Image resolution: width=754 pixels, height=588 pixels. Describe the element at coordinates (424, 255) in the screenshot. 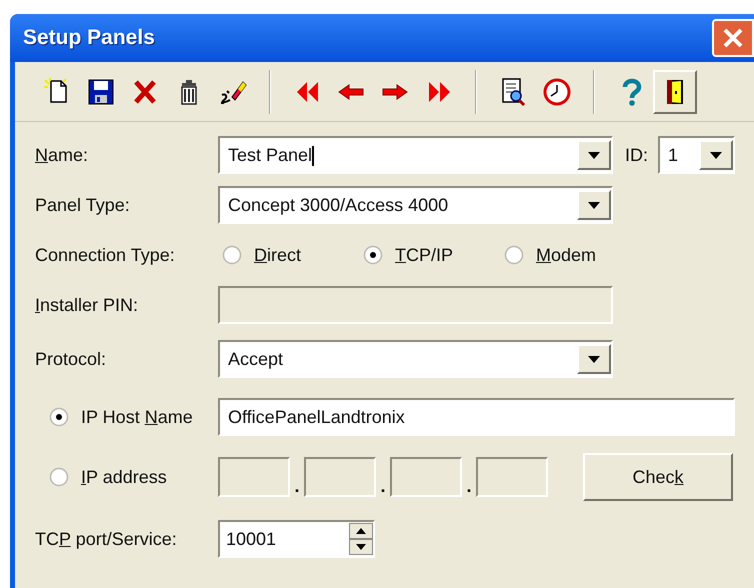

I see `radio-label: TCP/IP` at that location.